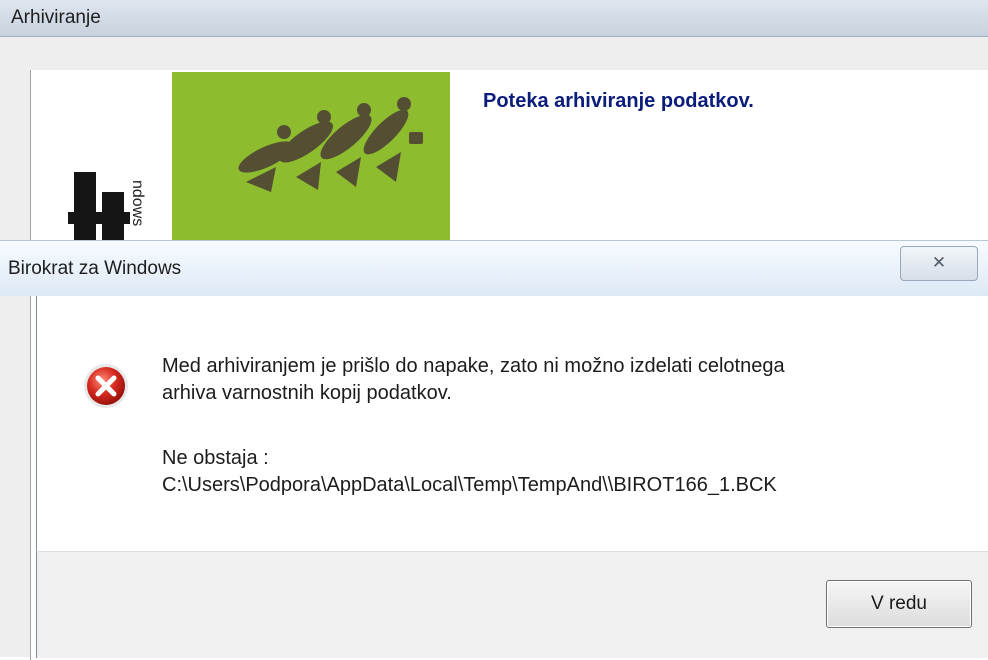 The image size is (988, 660). What do you see at coordinates (56, 17) in the screenshot?
I see `archiving-window-title: Arhiviranje` at bounding box center [56, 17].